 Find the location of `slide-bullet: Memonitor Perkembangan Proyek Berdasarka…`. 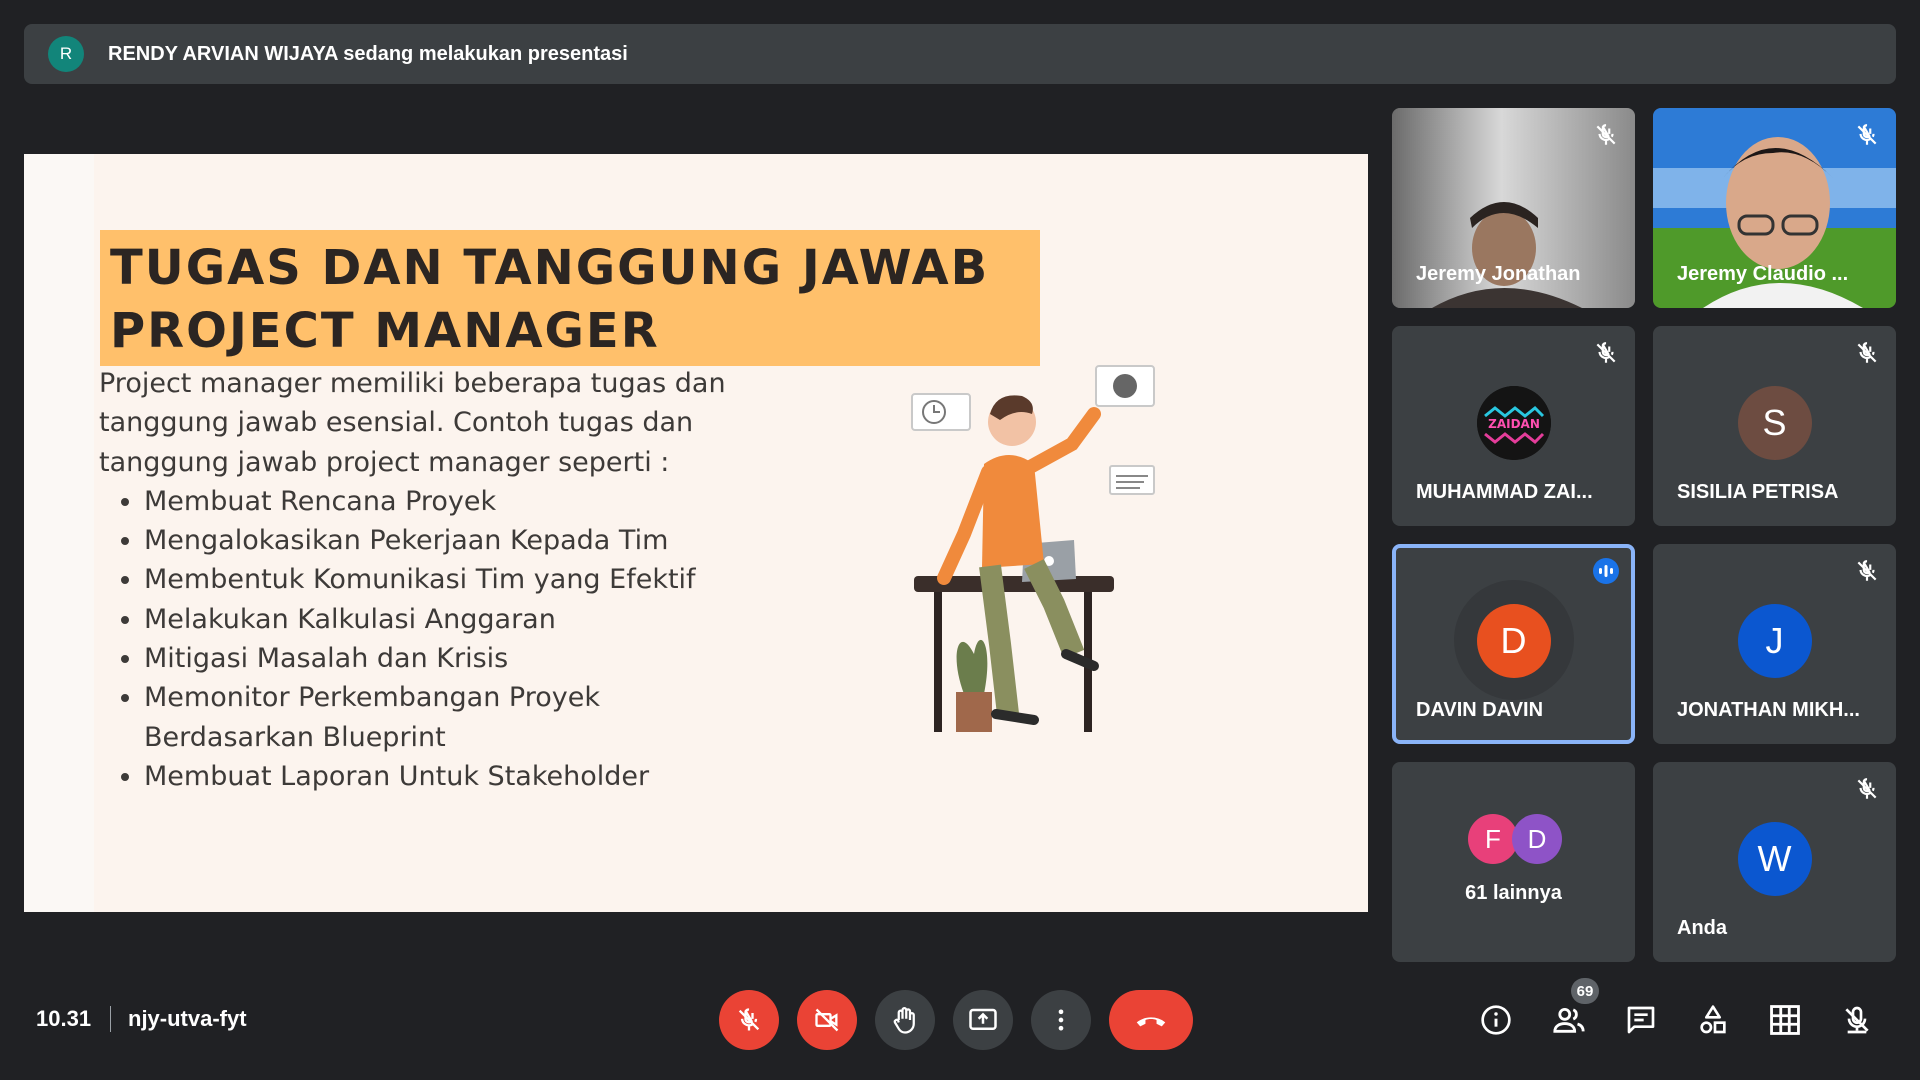

slide-bullet: Memonitor Perkembangan Proyek Berdasarka… is located at coordinates (384, 717).